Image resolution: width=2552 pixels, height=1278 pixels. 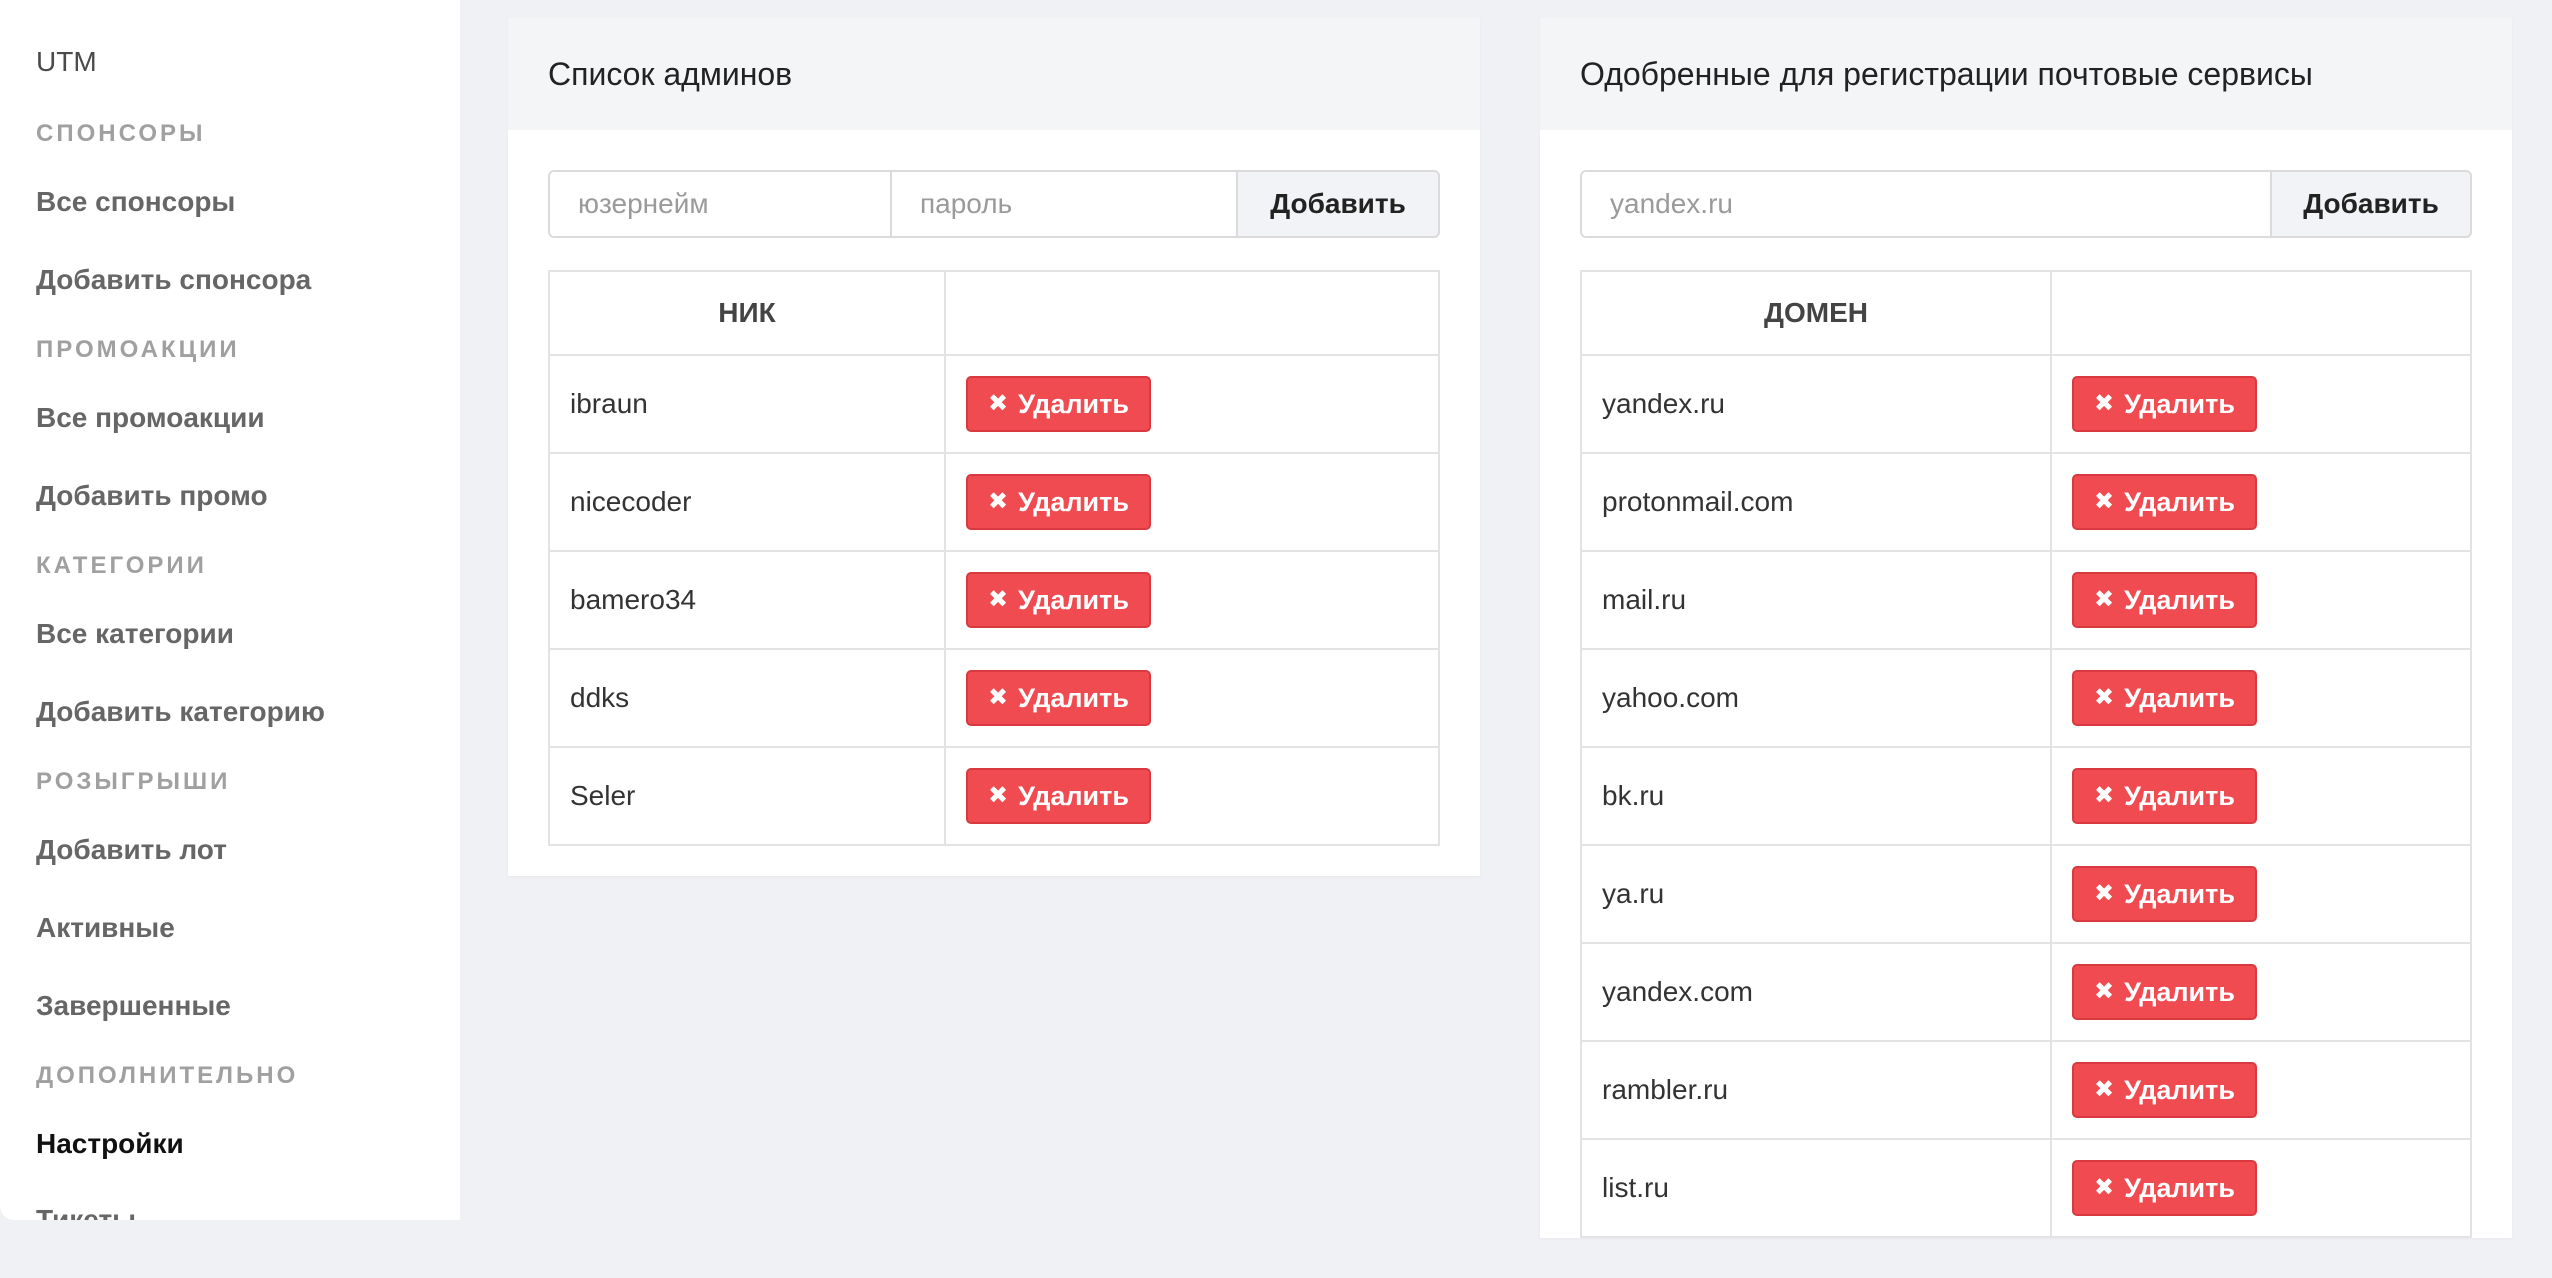 What do you see at coordinates (2026, 502) in the screenshot?
I see `table-row: protonmail.com ✖ Удалить` at bounding box center [2026, 502].